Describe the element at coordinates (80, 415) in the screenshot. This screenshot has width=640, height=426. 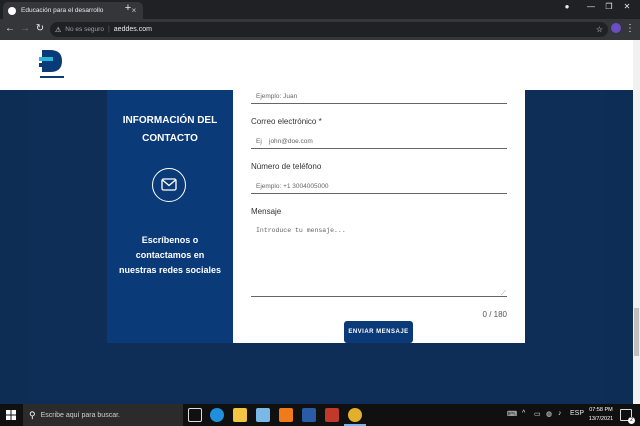
I see `taskbar-search-placeholder: Escribe aquí para buscar.` at that location.